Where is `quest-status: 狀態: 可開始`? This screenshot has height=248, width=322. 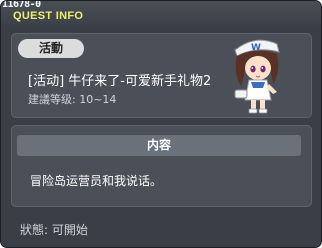 quest-status: 狀態: 可開始 is located at coordinates (54, 230).